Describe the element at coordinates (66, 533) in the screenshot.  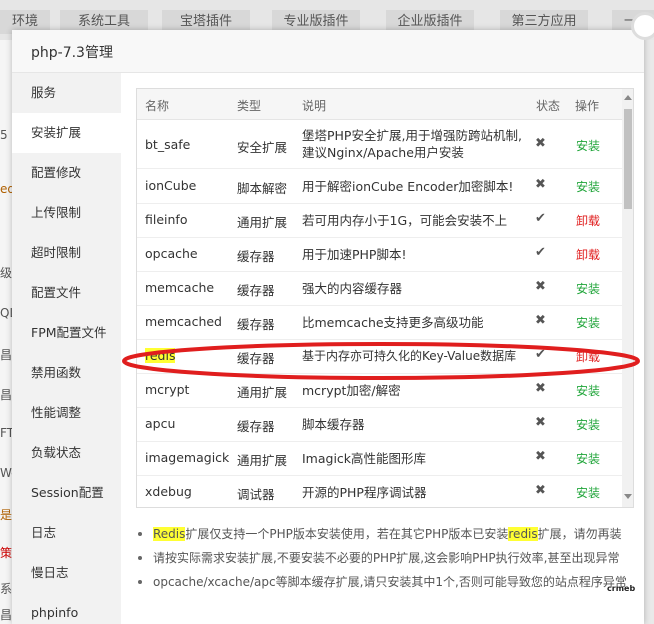
I see `sidebar-item-log: 日志` at that location.